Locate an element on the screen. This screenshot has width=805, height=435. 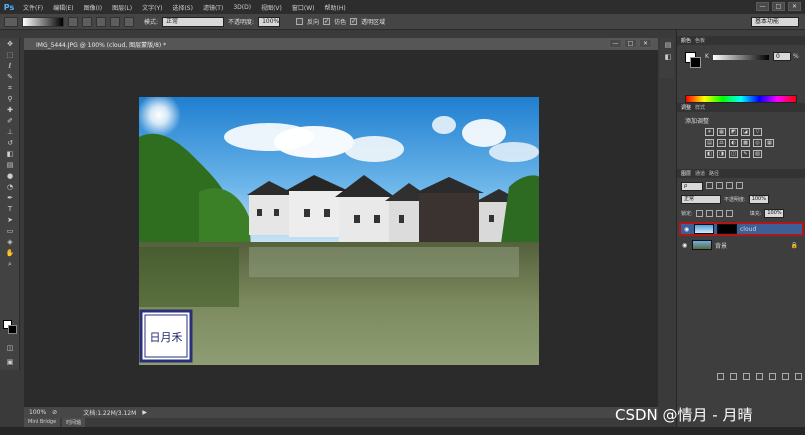
healing-tool-icon: ✚ is located at coordinates (10, 110).